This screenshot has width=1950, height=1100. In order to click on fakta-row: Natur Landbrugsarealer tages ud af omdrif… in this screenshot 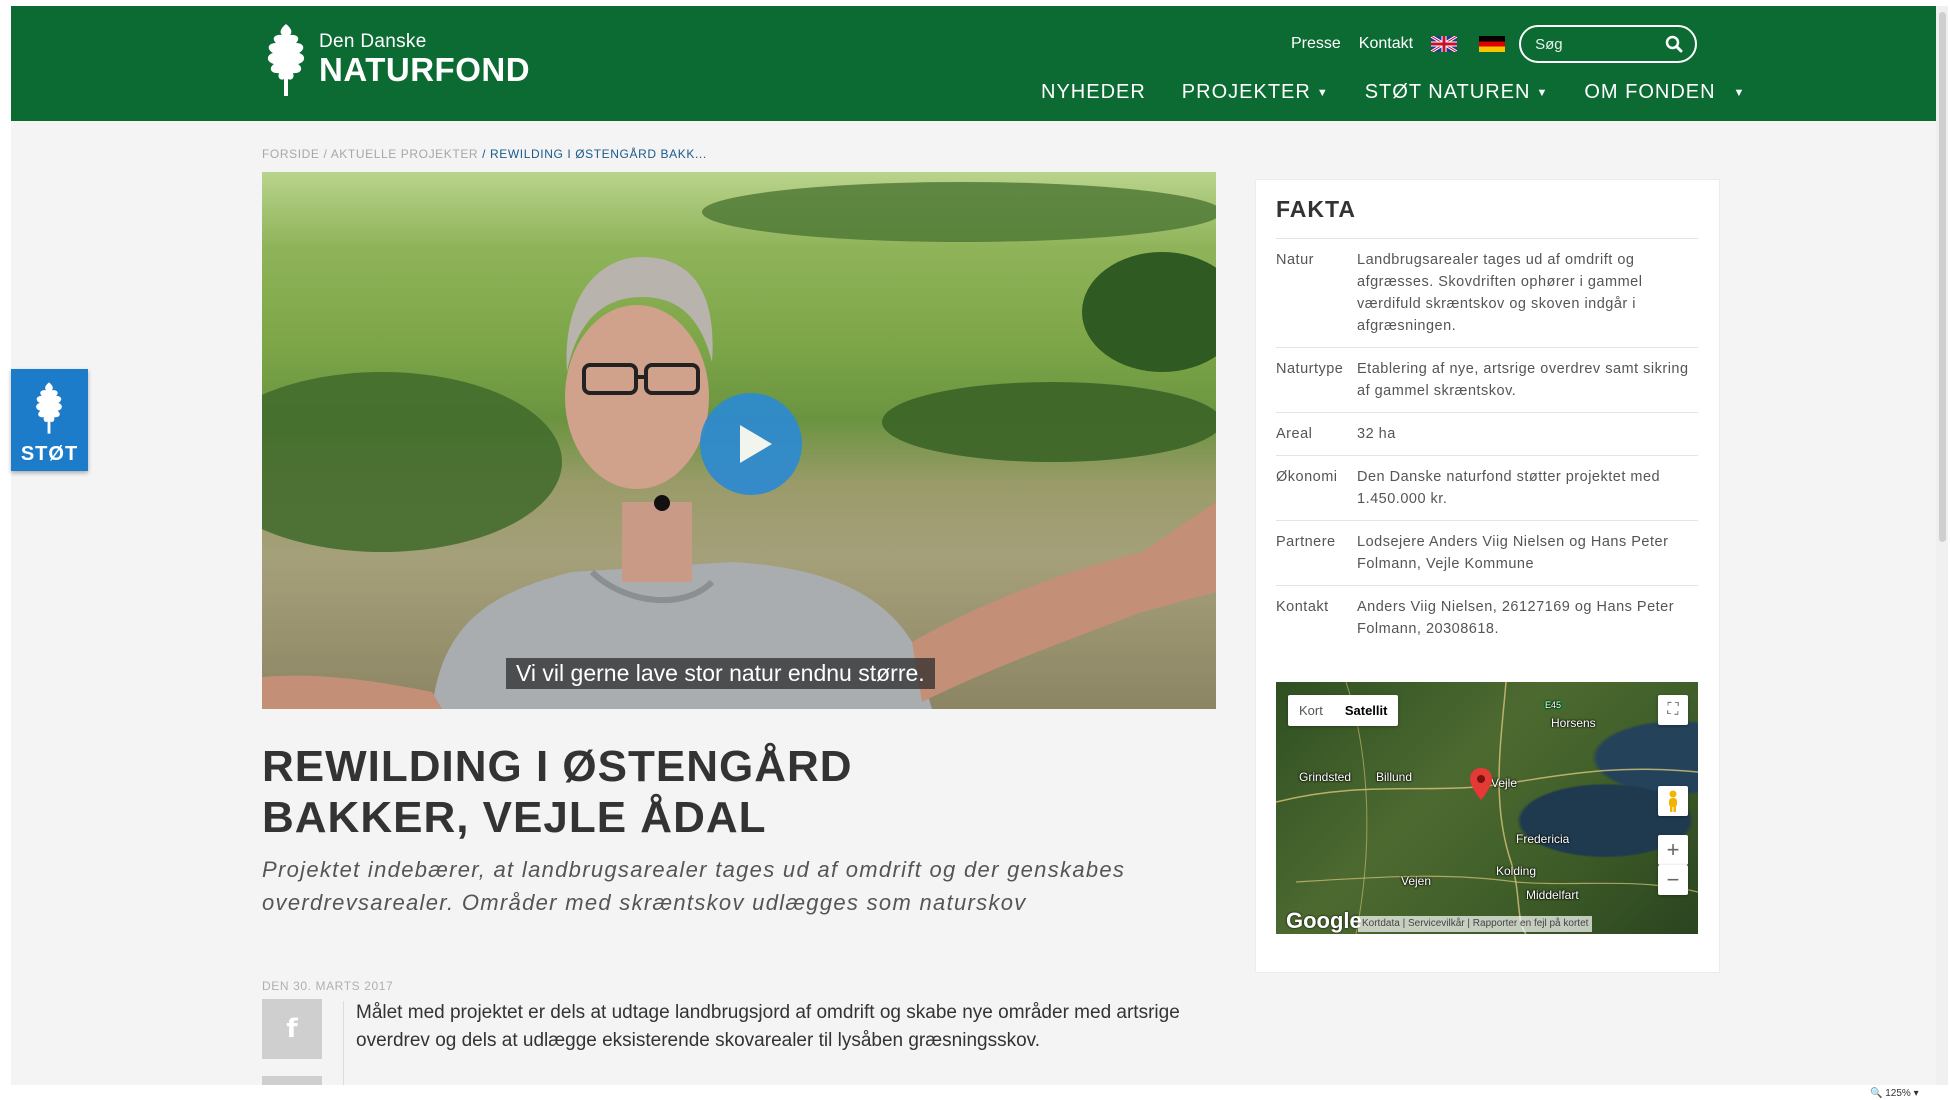, I will do `click(1487, 292)`.